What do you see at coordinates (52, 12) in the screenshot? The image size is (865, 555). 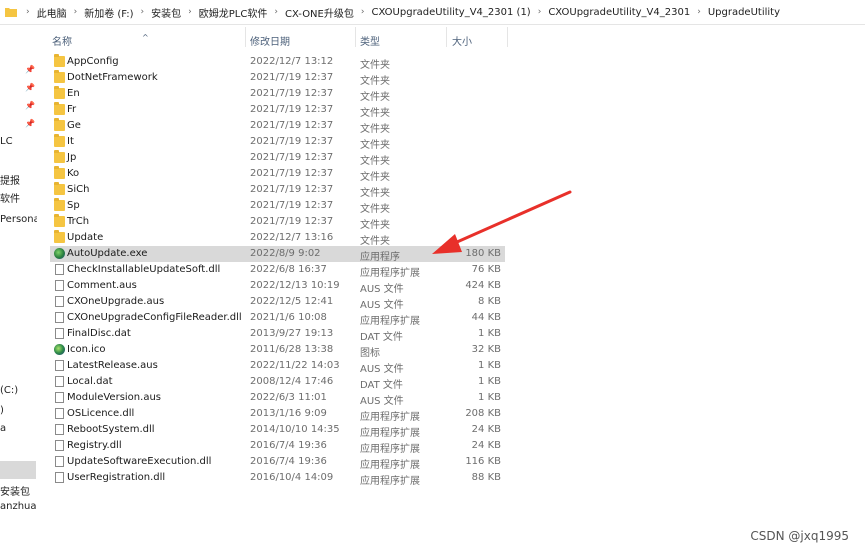 I see `breadcrumb-item: 此电脑` at bounding box center [52, 12].